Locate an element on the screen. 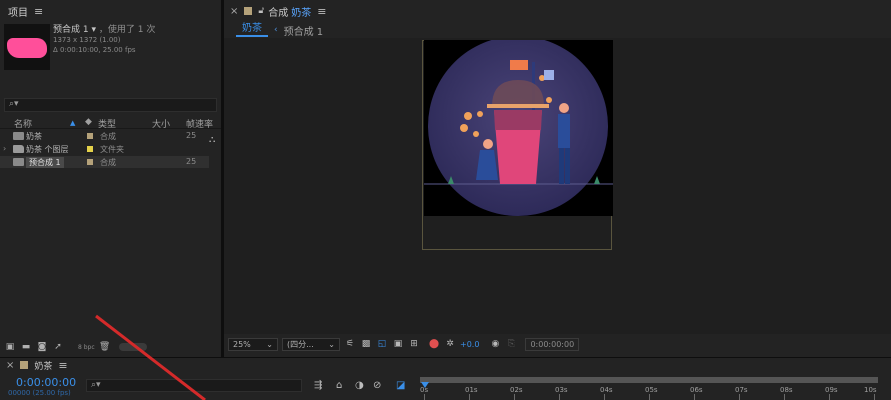  guides-icon: ⊞ is located at coordinates (414, 344).